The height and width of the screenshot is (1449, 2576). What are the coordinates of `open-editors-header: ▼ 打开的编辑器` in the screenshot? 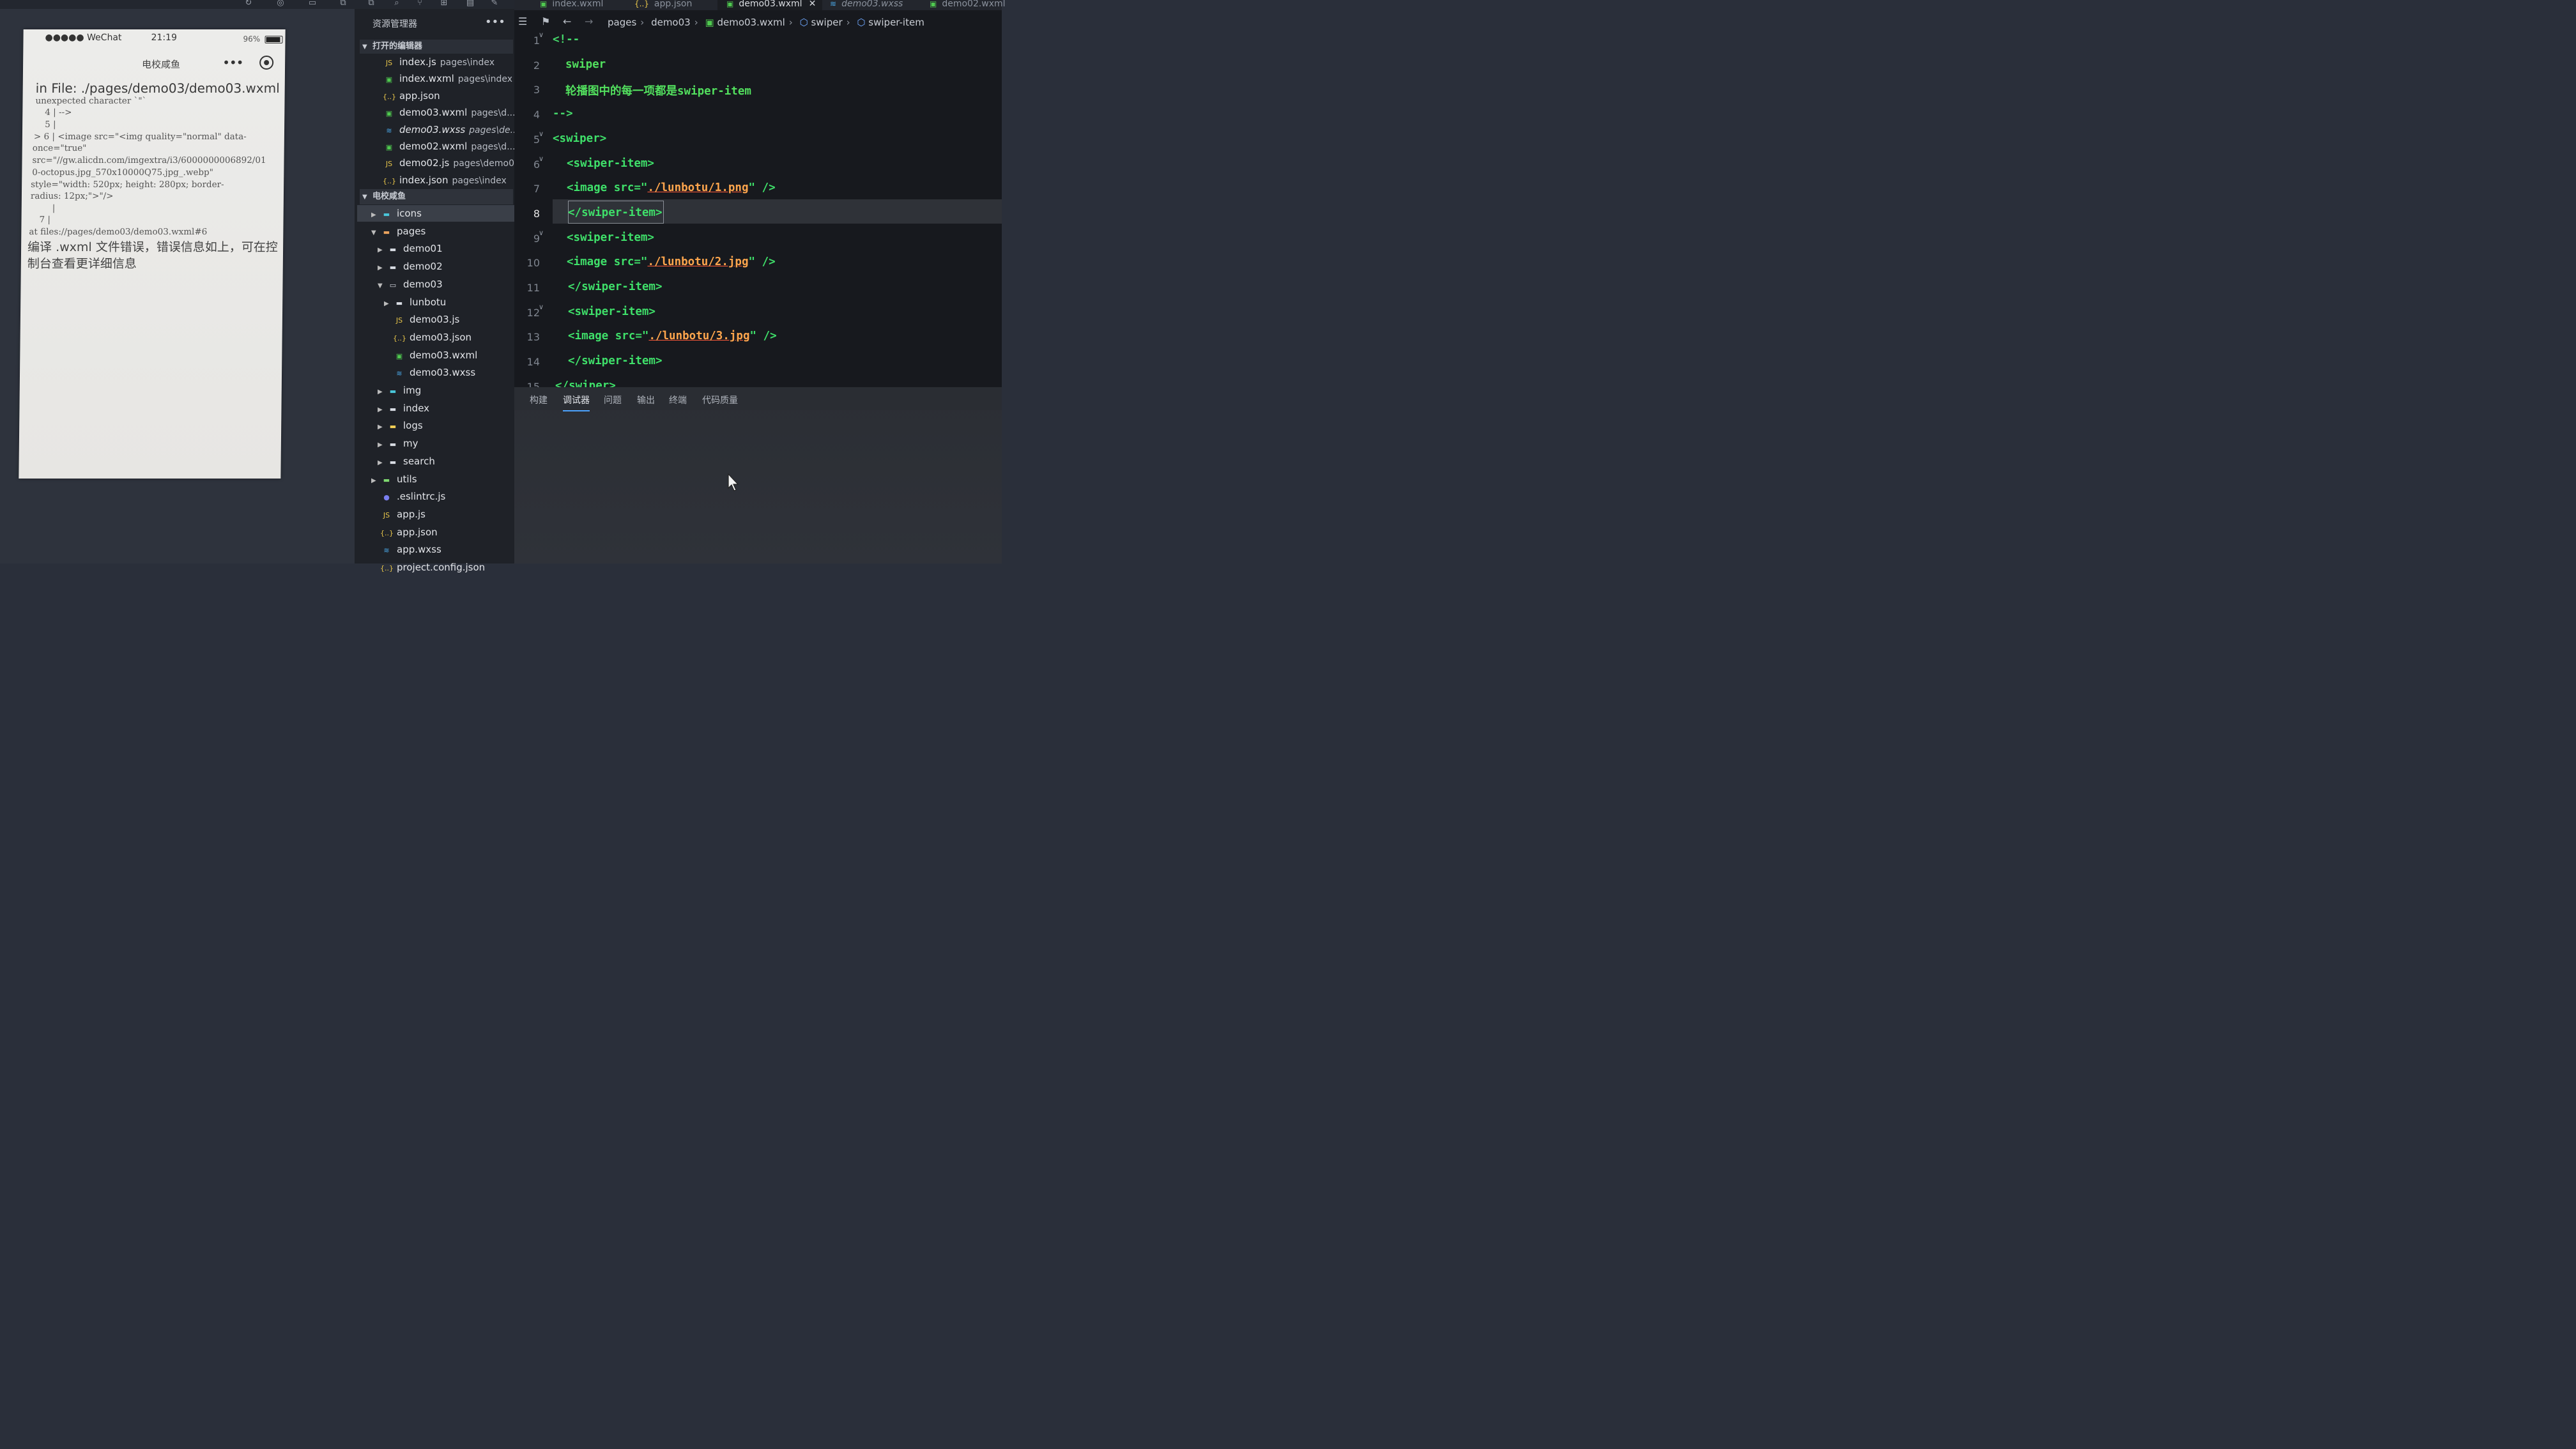 It's located at (436, 47).